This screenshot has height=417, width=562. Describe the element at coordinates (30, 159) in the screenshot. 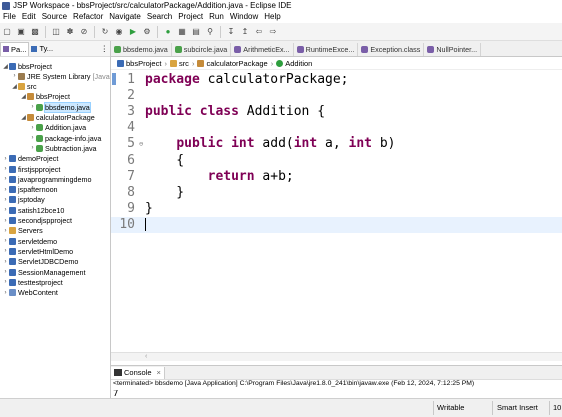

I see `tree-item: › demoProject` at that location.